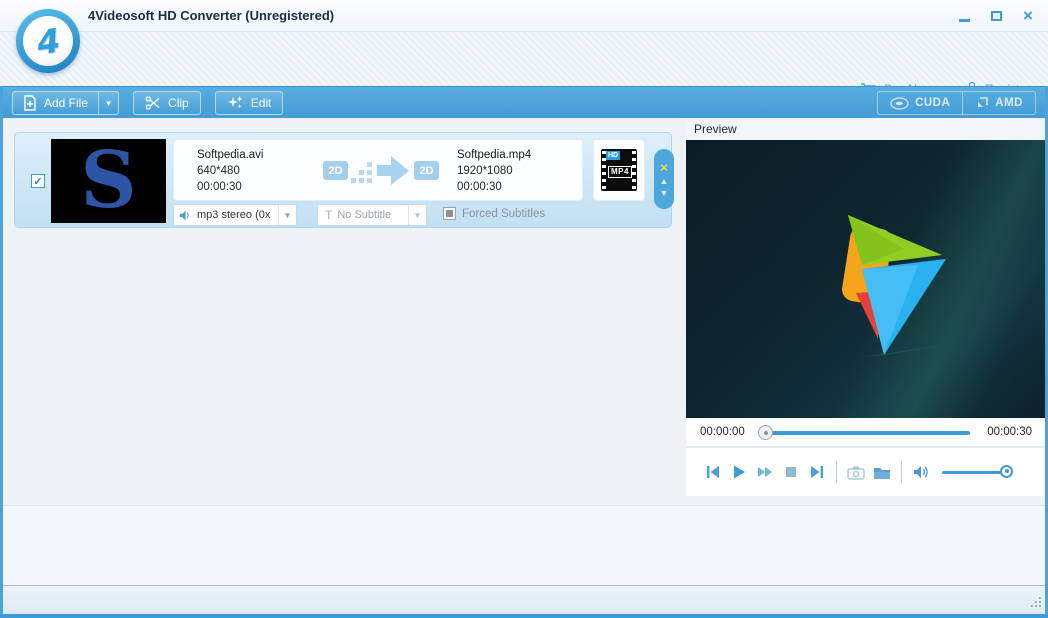  Describe the element at coordinates (1006, 471) in the screenshot. I see `volume-slider-thumb` at that location.